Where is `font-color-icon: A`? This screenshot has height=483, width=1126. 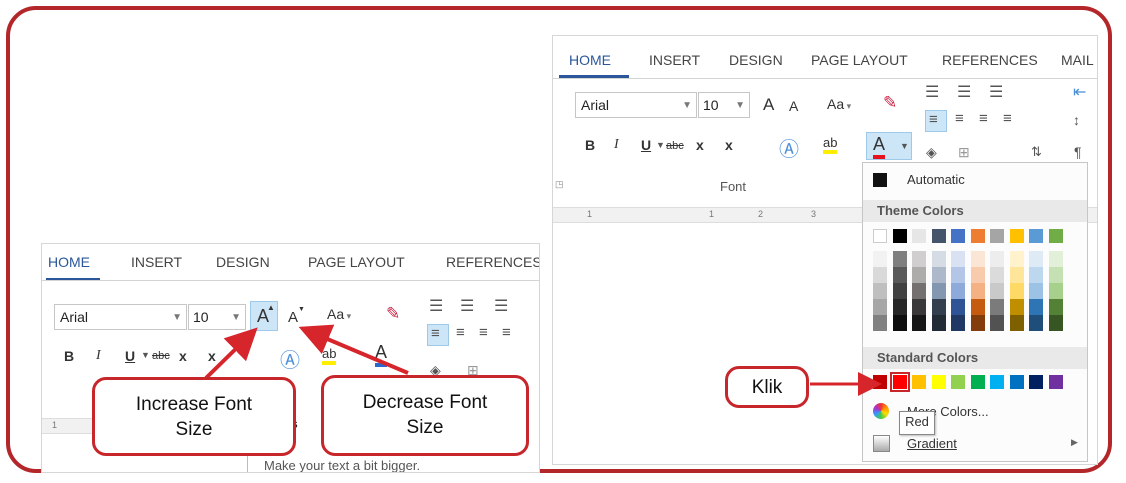
font-color-icon: A is located at coordinates (381, 354).